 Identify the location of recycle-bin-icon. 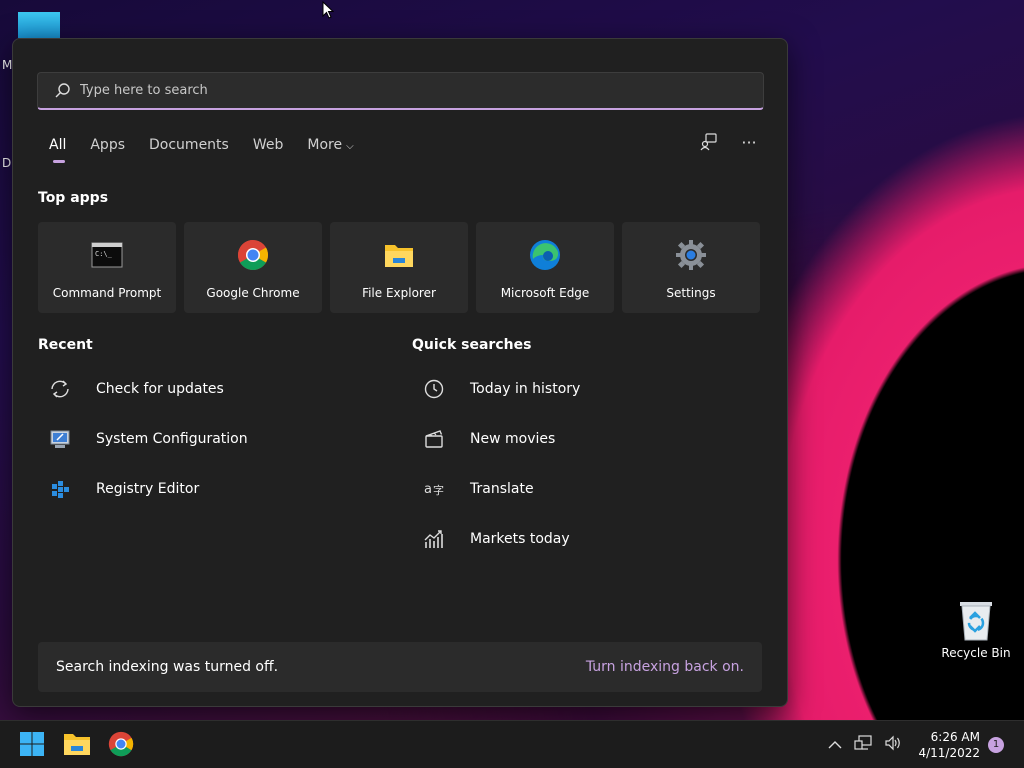
(976, 619).